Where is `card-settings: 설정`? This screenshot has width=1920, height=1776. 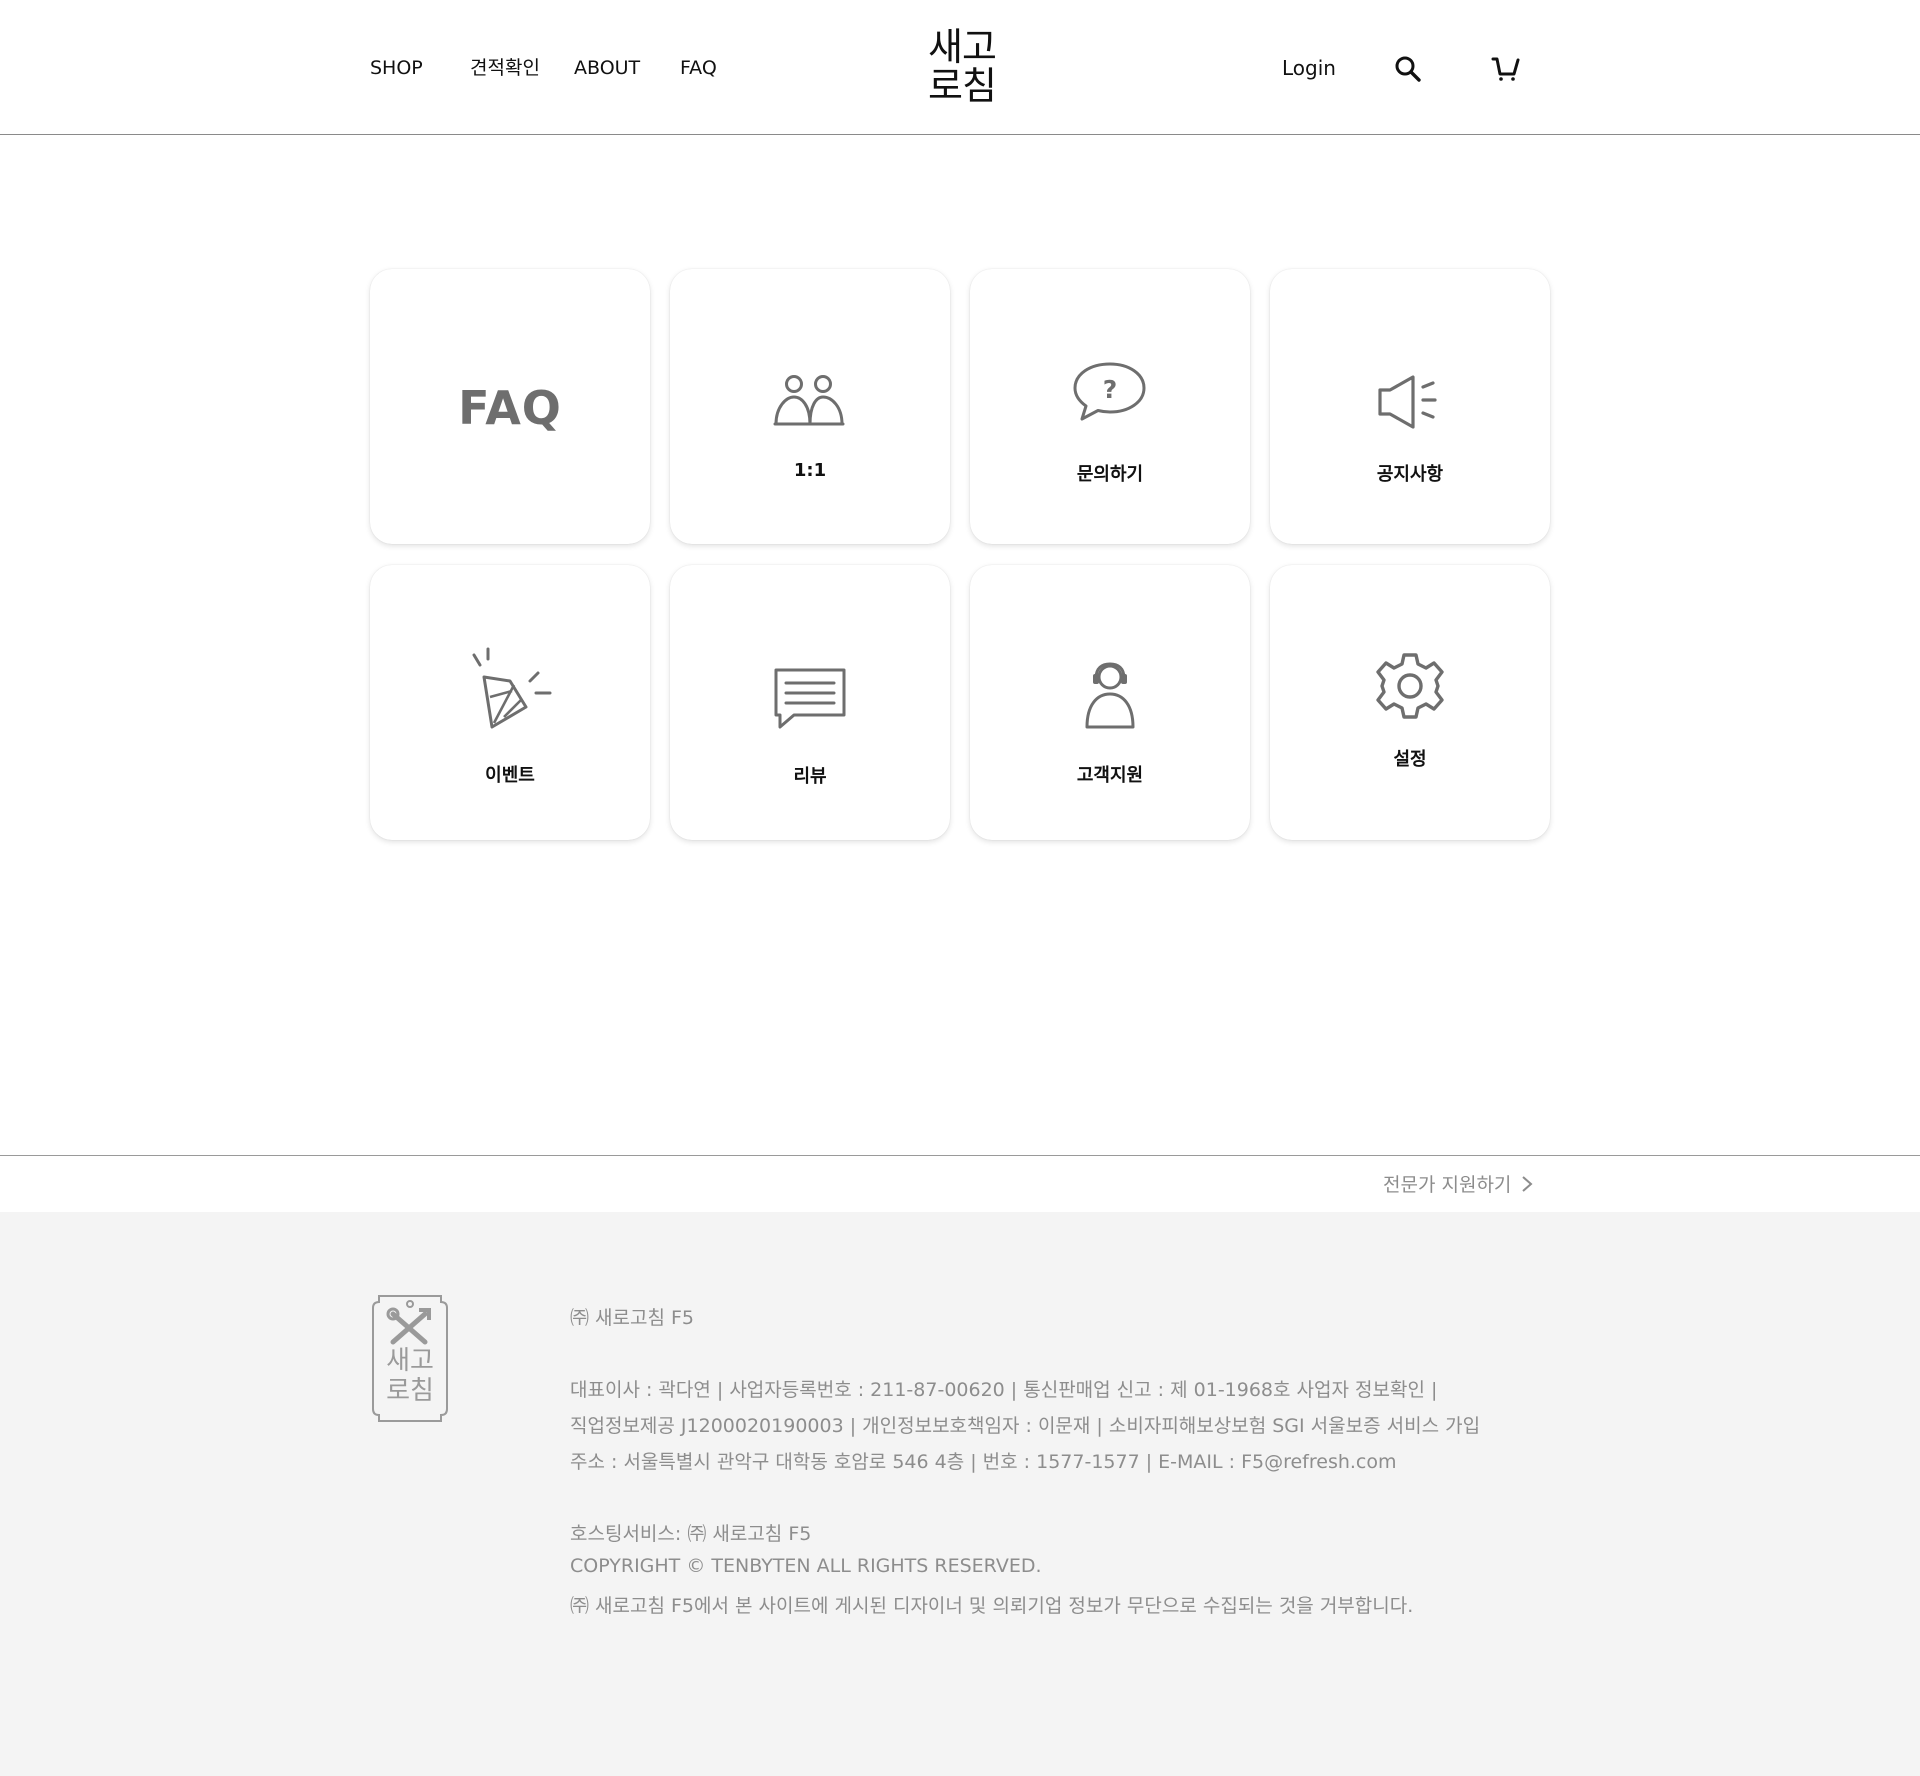
card-settings: 설정 is located at coordinates (1410, 702).